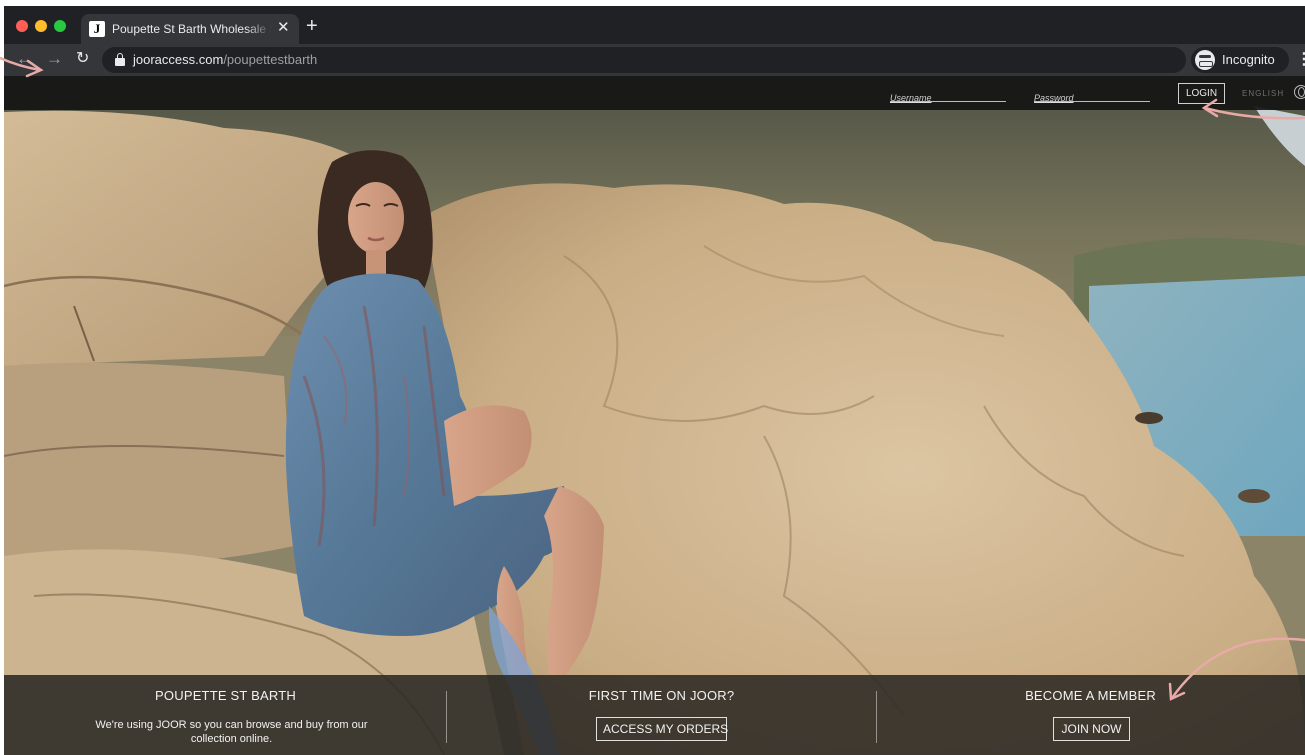 The width and height of the screenshot is (1305, 755). I want to click on incognito-profile-button: Incognito, so click(1240, 60).